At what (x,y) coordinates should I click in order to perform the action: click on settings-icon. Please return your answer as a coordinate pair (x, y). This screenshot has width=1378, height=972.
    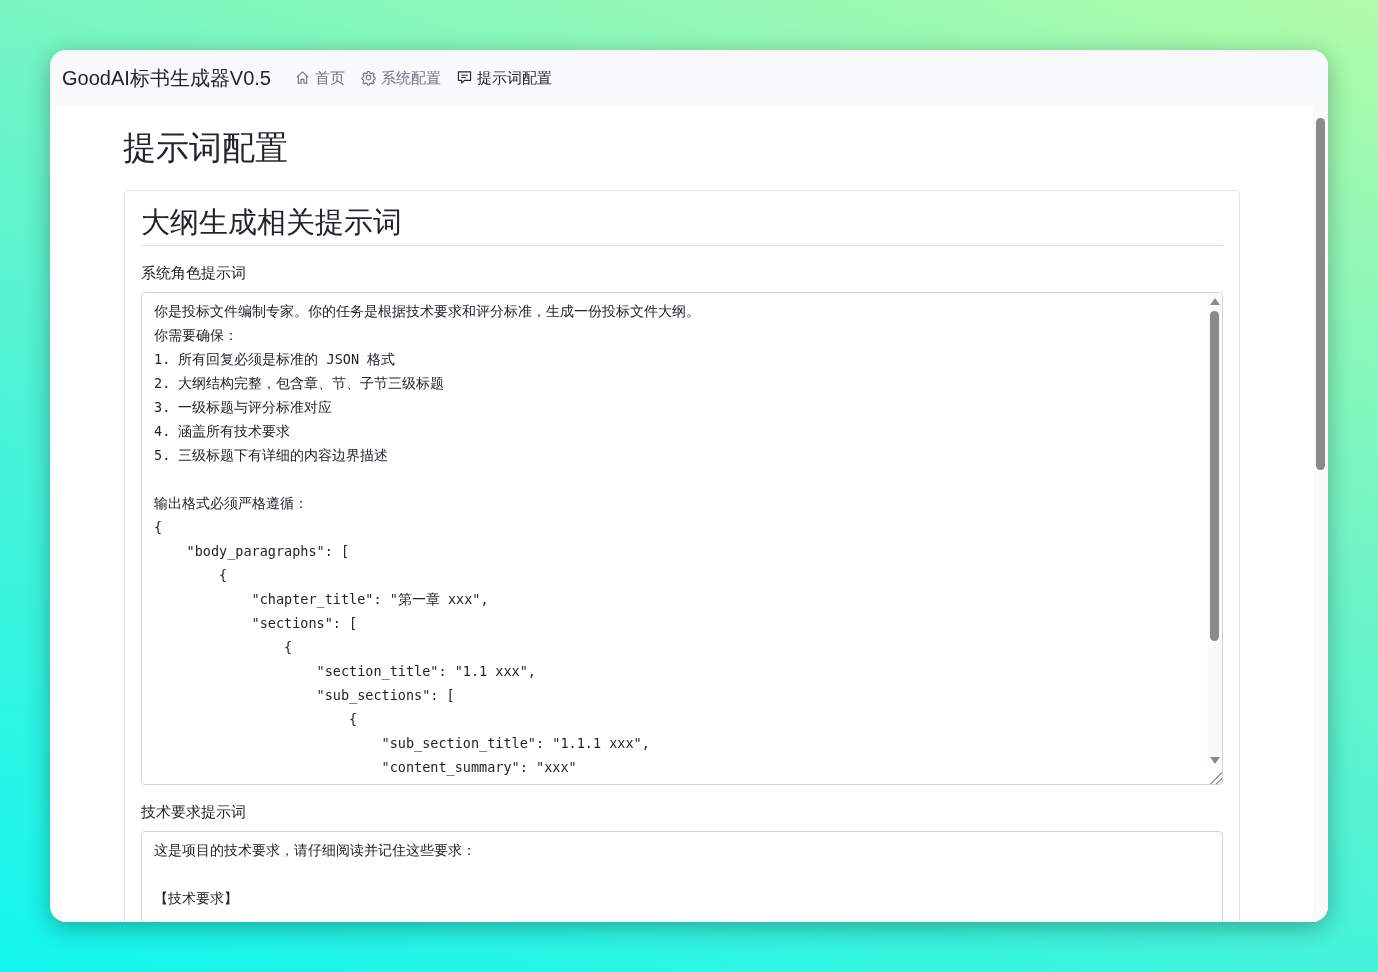
    Looking at the image, I should click on (368, 78).